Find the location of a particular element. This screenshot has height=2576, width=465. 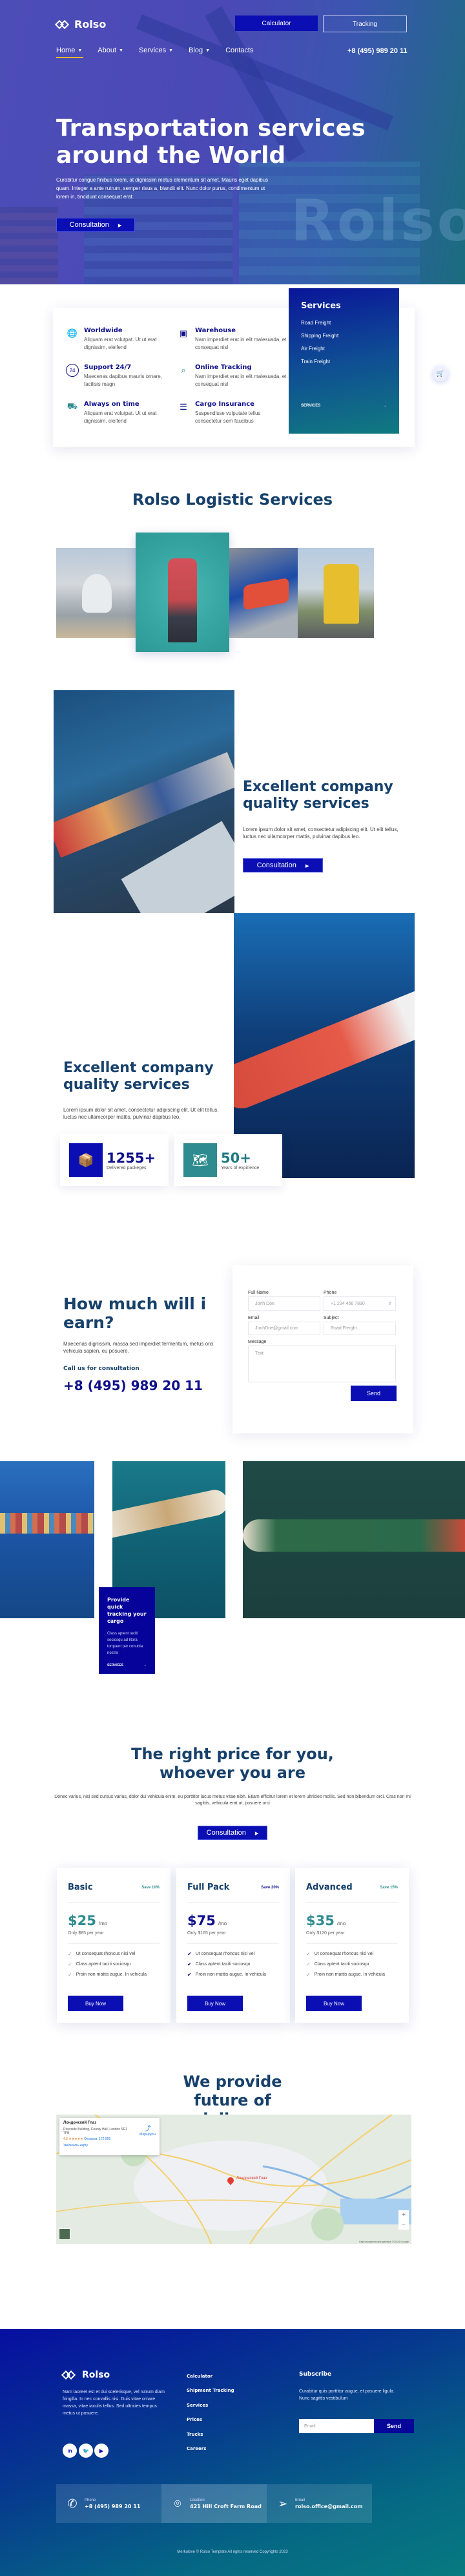

nav-item-services: Services ▼ is located at coordinates (156, 50).